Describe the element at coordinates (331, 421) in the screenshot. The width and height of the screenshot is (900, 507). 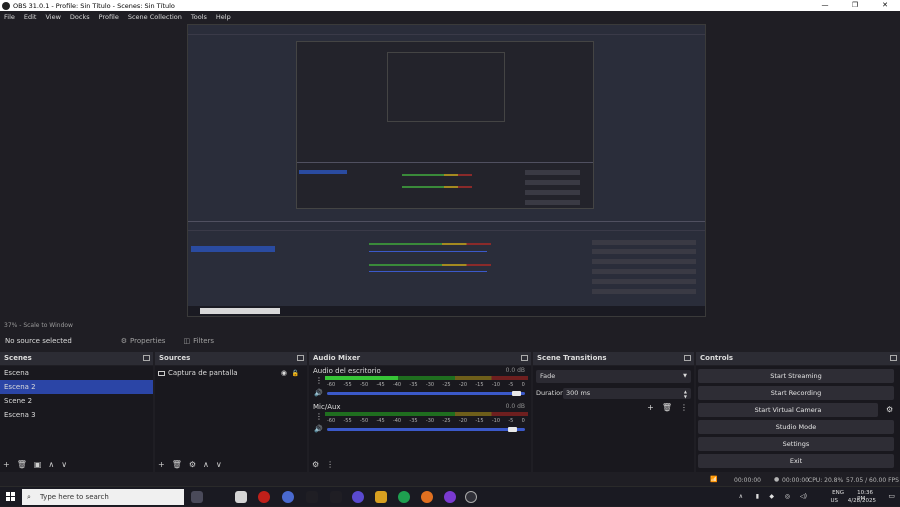
I see `scale-label: -60` at that location.